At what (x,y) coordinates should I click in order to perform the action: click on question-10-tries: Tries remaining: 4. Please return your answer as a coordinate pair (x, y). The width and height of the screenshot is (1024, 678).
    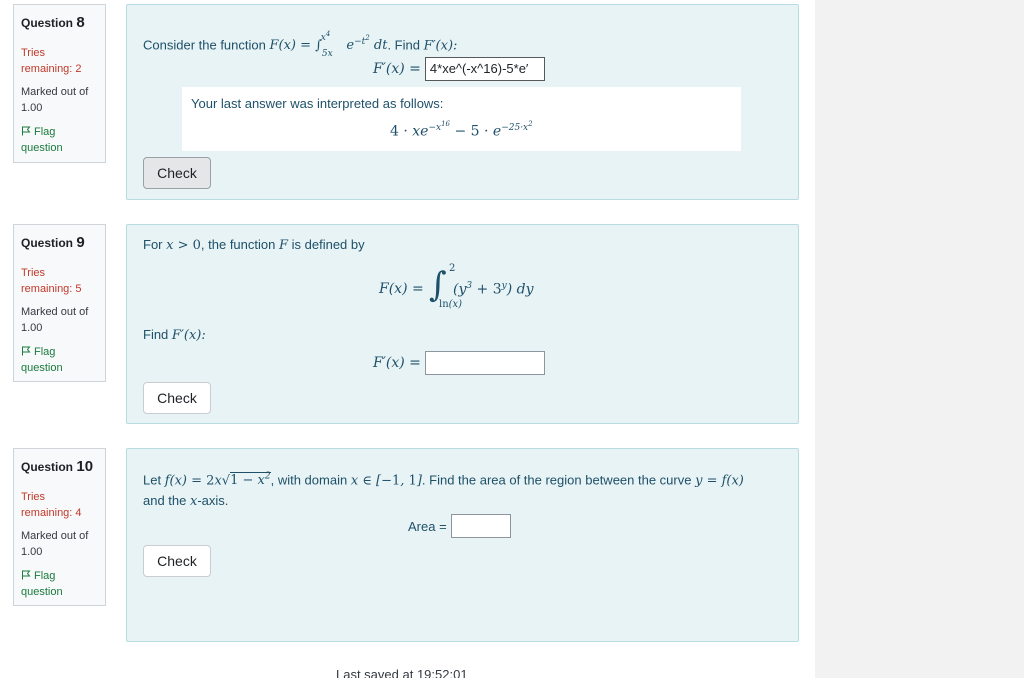
    Looking at the image, I should click on (51, 505).